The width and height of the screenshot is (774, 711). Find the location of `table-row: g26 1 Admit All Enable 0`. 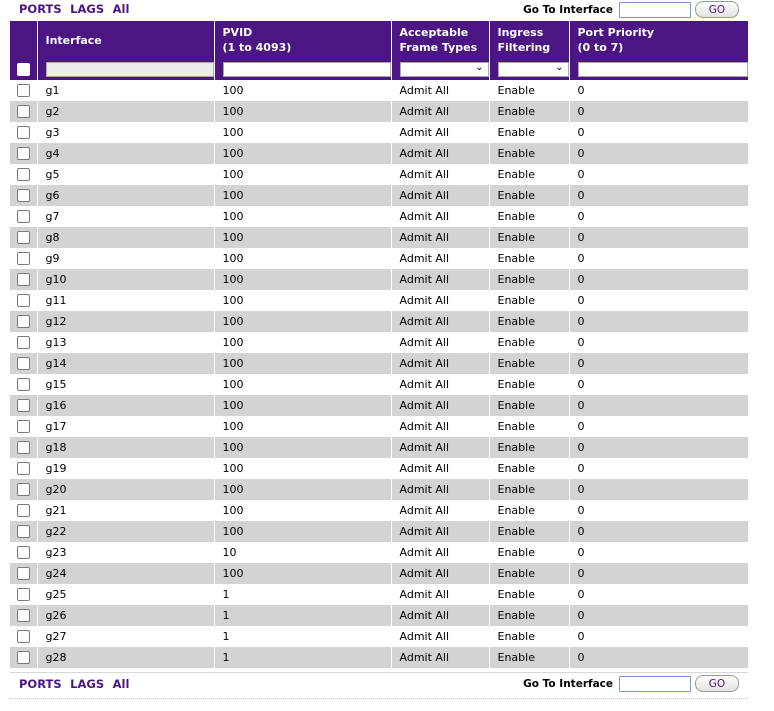

table-row: g26 1 Admit All Enable 0 is located at coordinates (379, 615).